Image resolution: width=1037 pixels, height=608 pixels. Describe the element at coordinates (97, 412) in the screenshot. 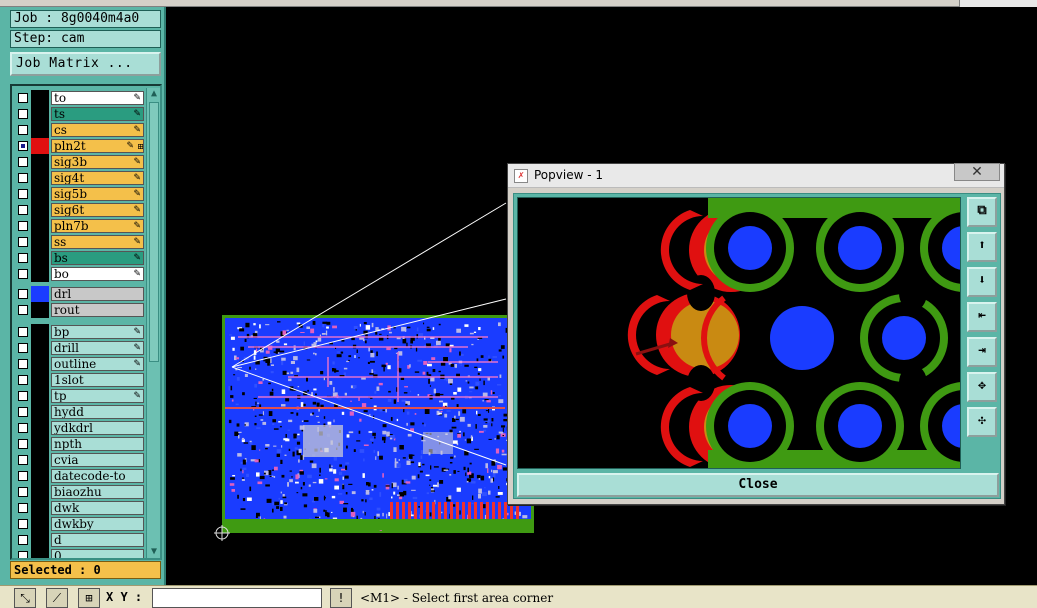

I see `layer-name: hydd` at that location.